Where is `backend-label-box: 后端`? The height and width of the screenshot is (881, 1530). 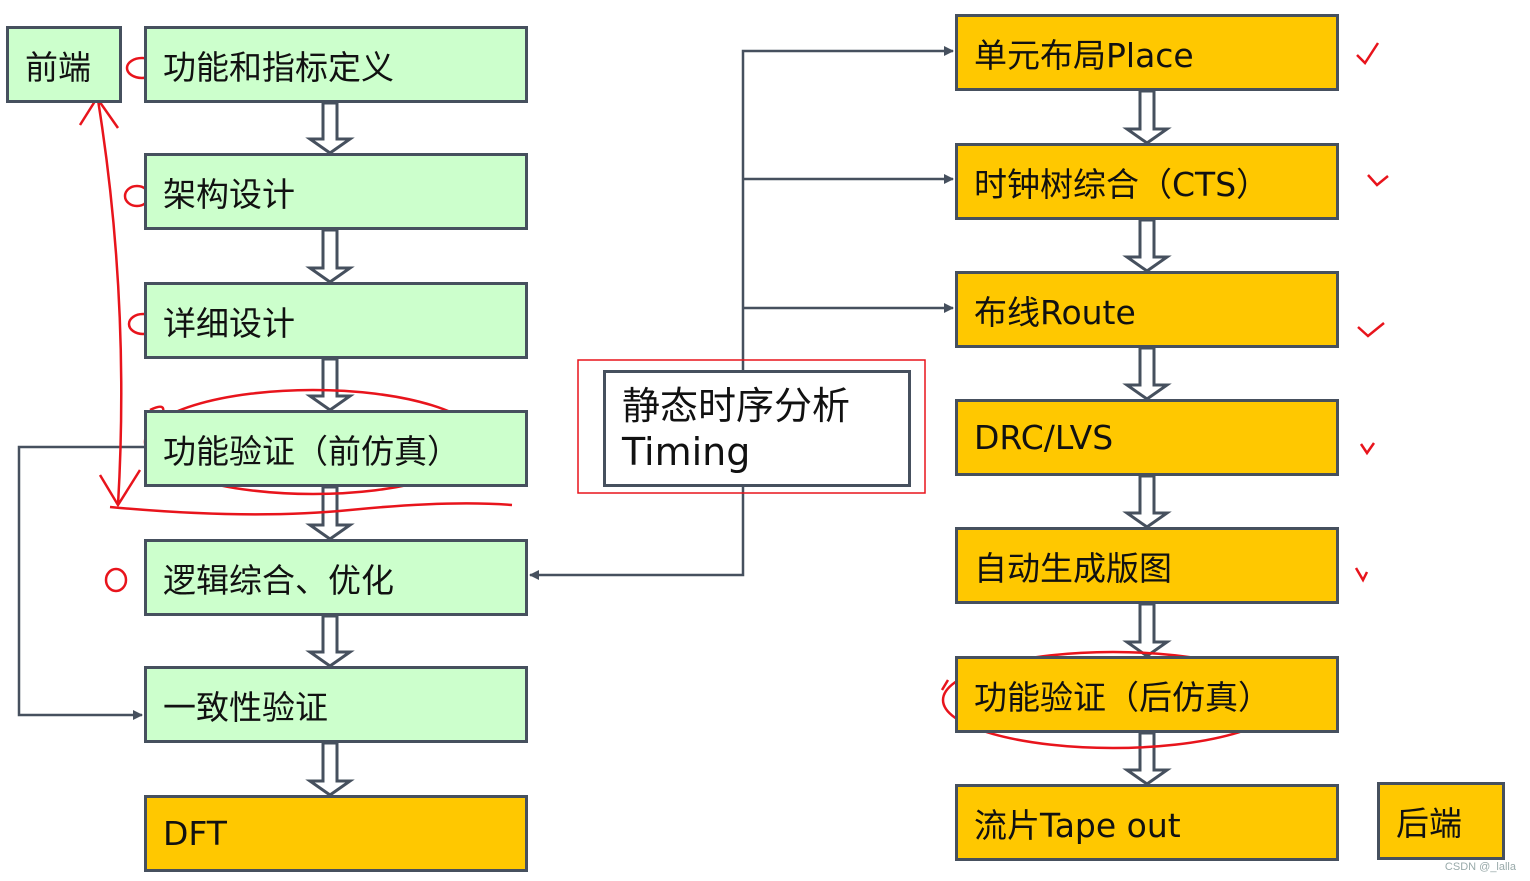
backend-label-box: 后端 is located at coordinates (1441, 821).